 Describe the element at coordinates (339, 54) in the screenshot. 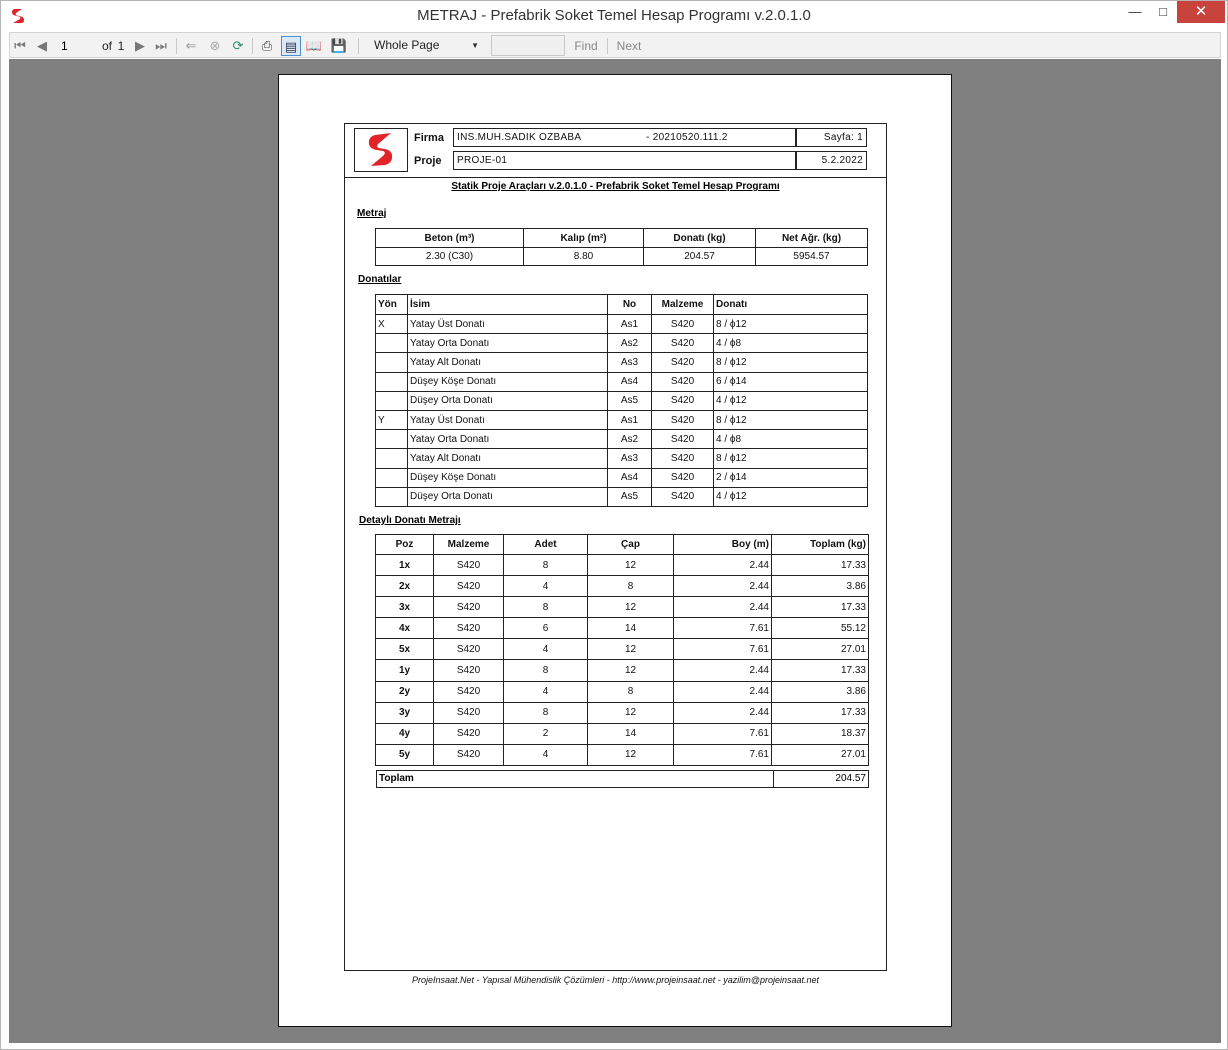

I see `export-icon: 💾▾` at that location.